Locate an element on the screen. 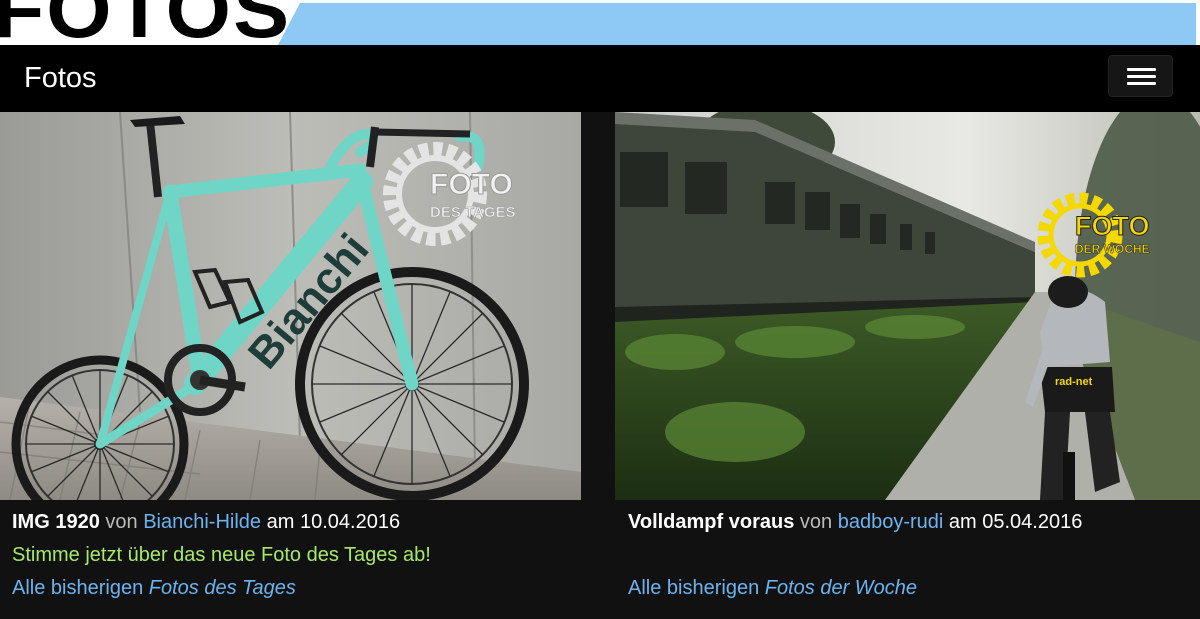  hamburger-menu-button is located at coordinates (1140, 76).